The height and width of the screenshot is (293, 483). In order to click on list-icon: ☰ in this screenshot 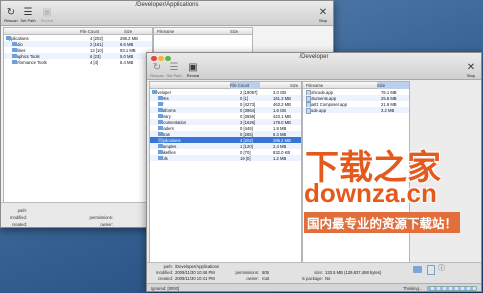, I will do `click(174, 67)`.